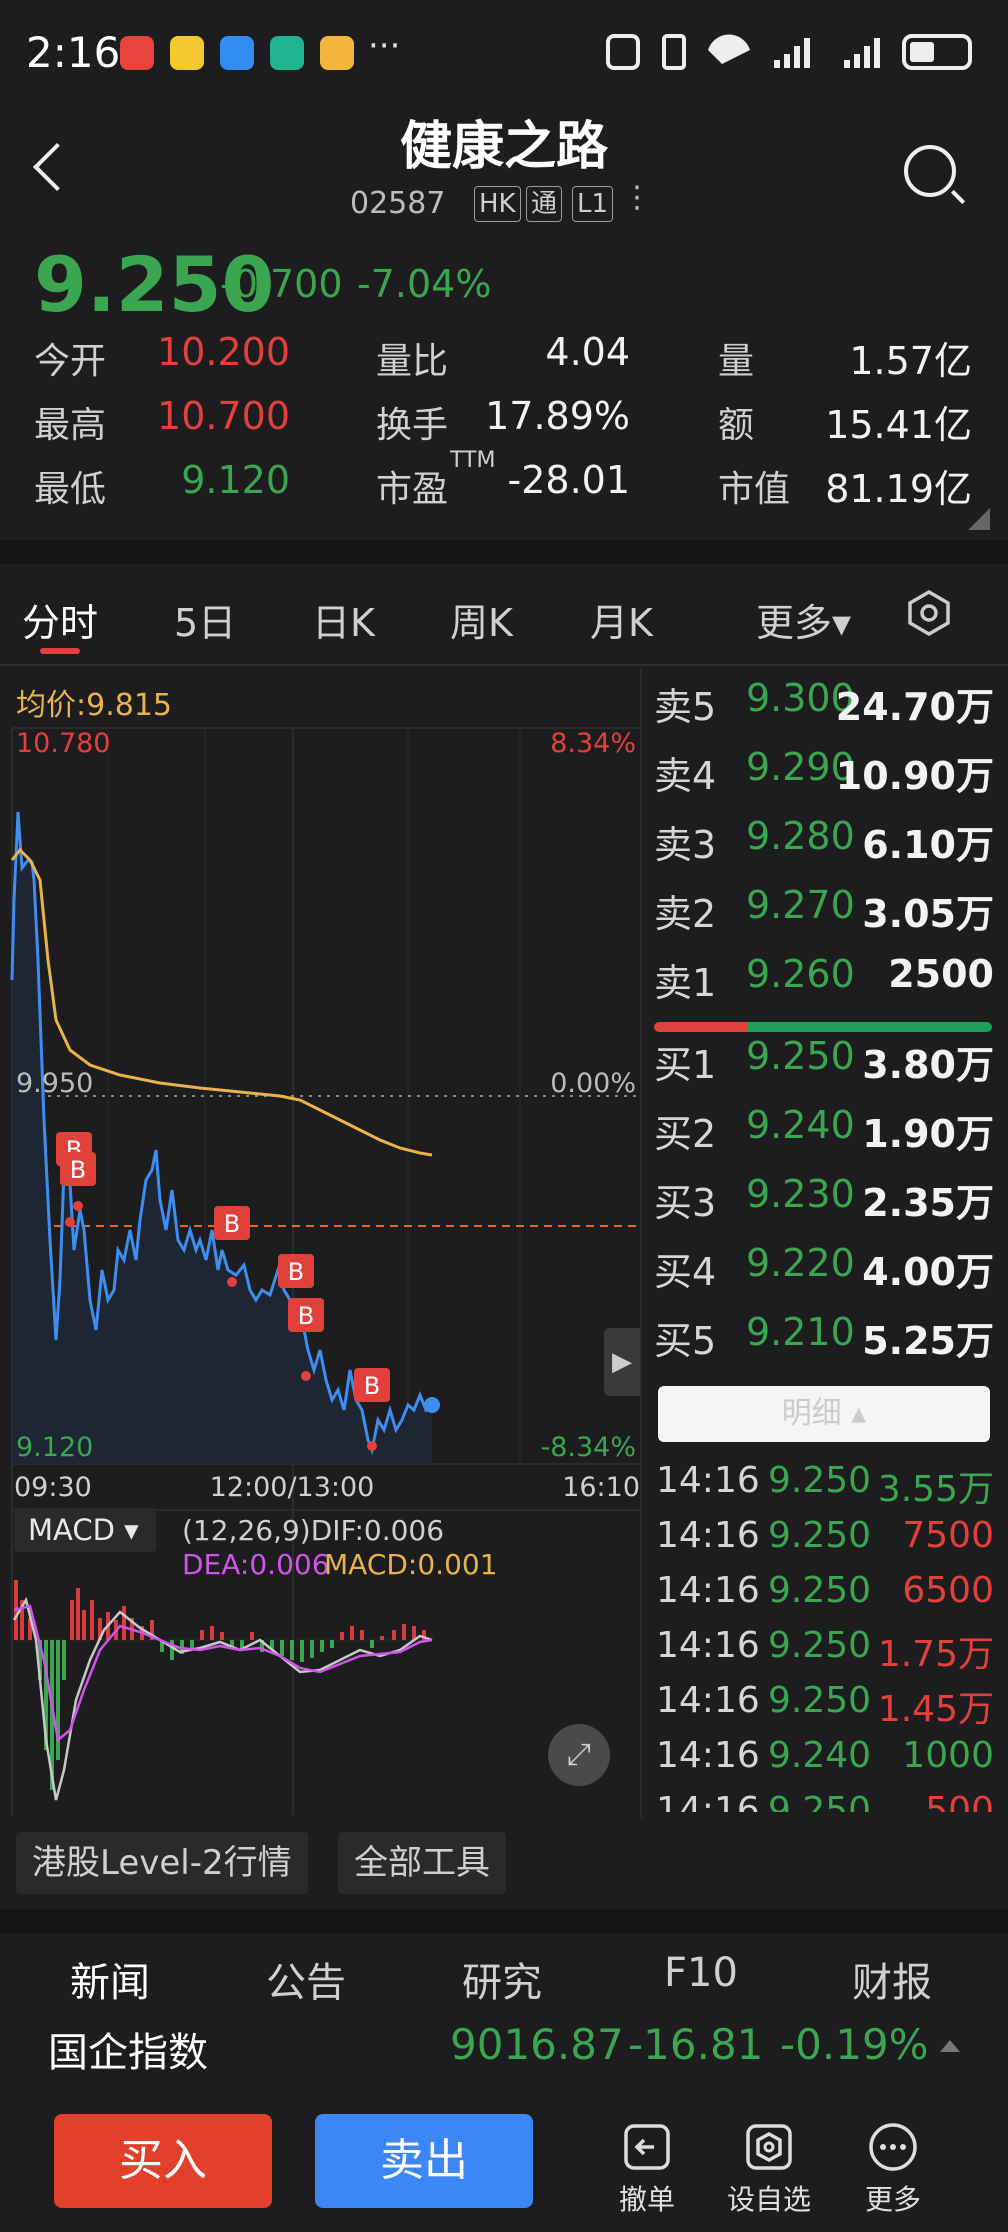 This screenshot has width=1008, height=2232. Describe the element at coordinates (647, 2198) in the screenshot. I see `cancel-order-label: 撤单` at that location.